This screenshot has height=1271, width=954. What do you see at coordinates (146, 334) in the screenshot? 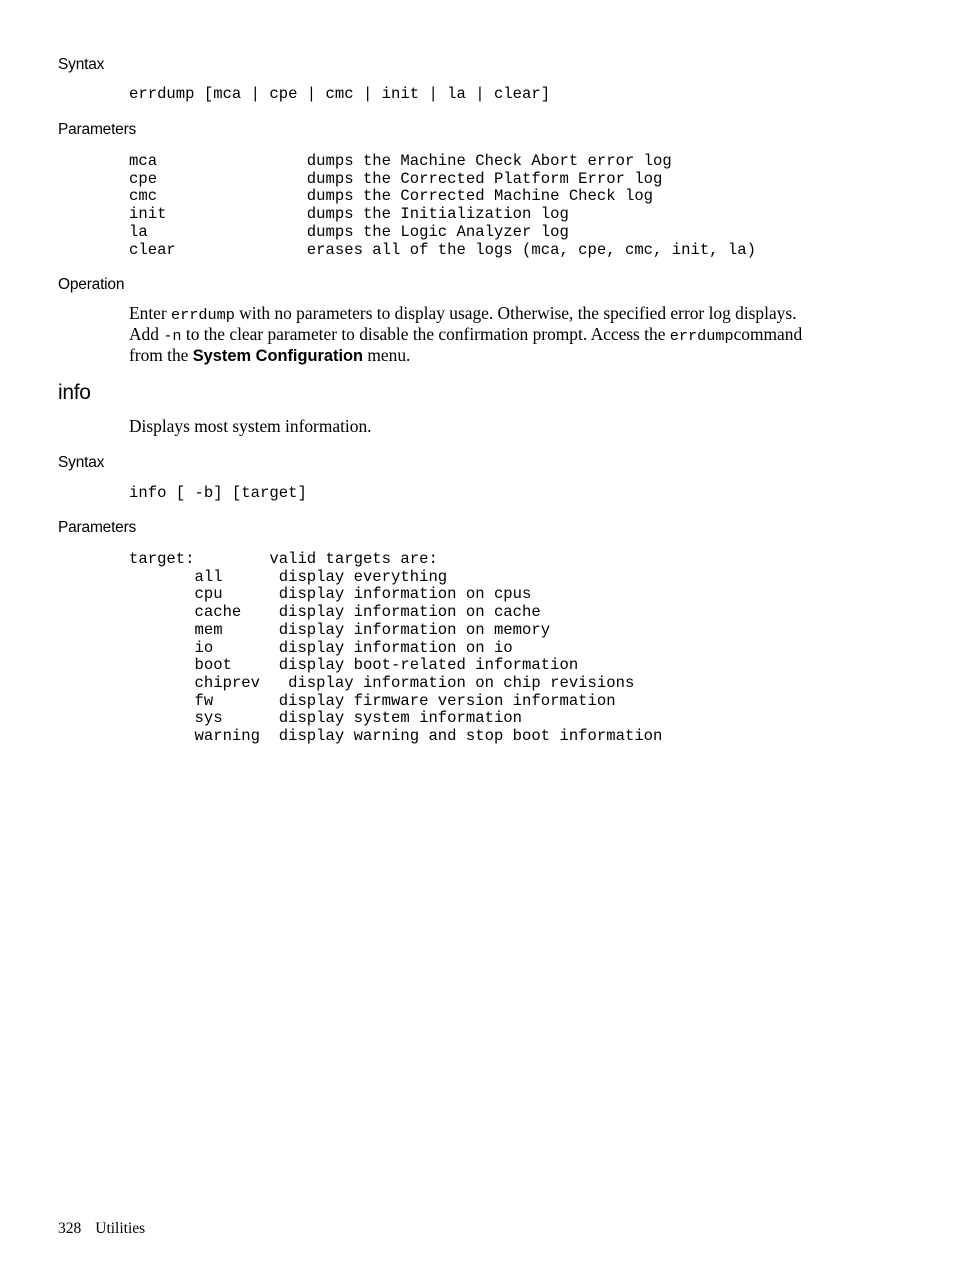
I see `operation-text-c: Add` at bounding box center [146, 334].